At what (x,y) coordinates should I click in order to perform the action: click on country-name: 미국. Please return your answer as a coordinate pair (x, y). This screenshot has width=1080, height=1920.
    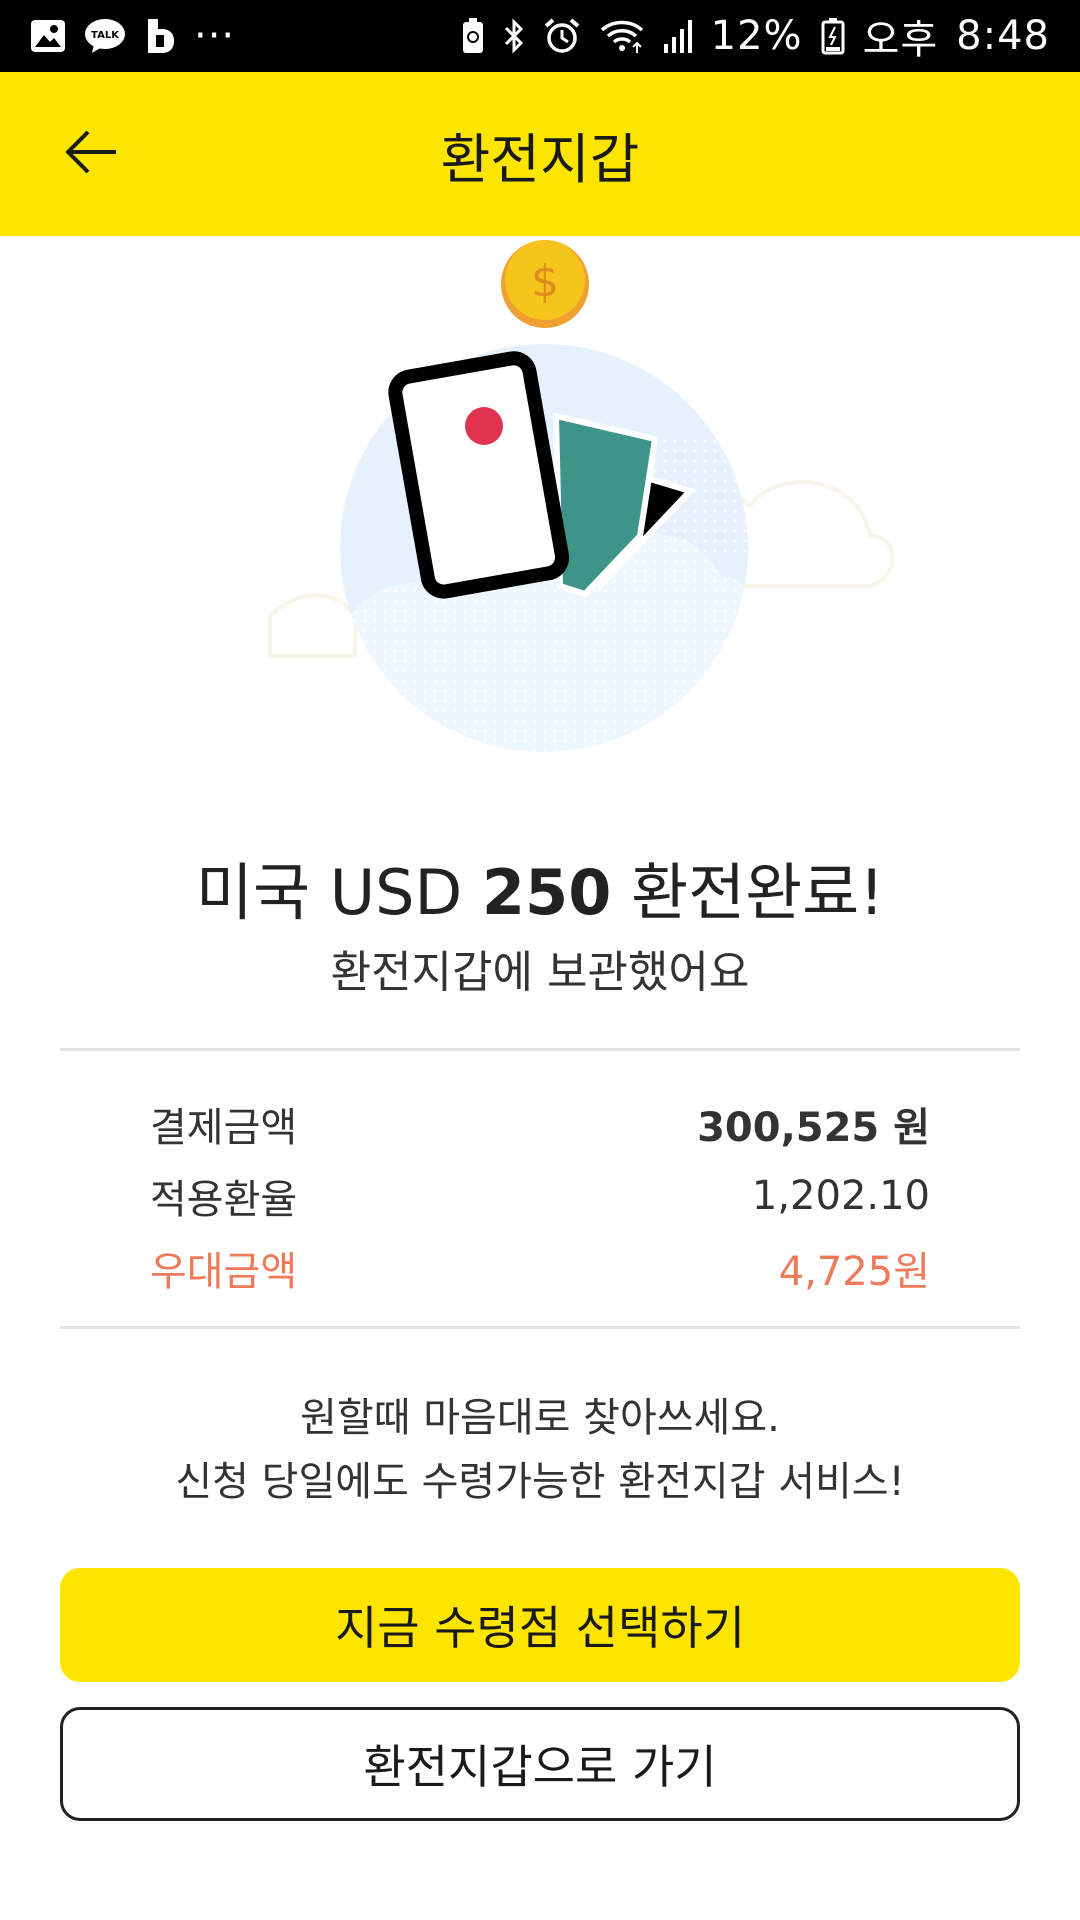
    Looking at the image, I should click on (252, 892).